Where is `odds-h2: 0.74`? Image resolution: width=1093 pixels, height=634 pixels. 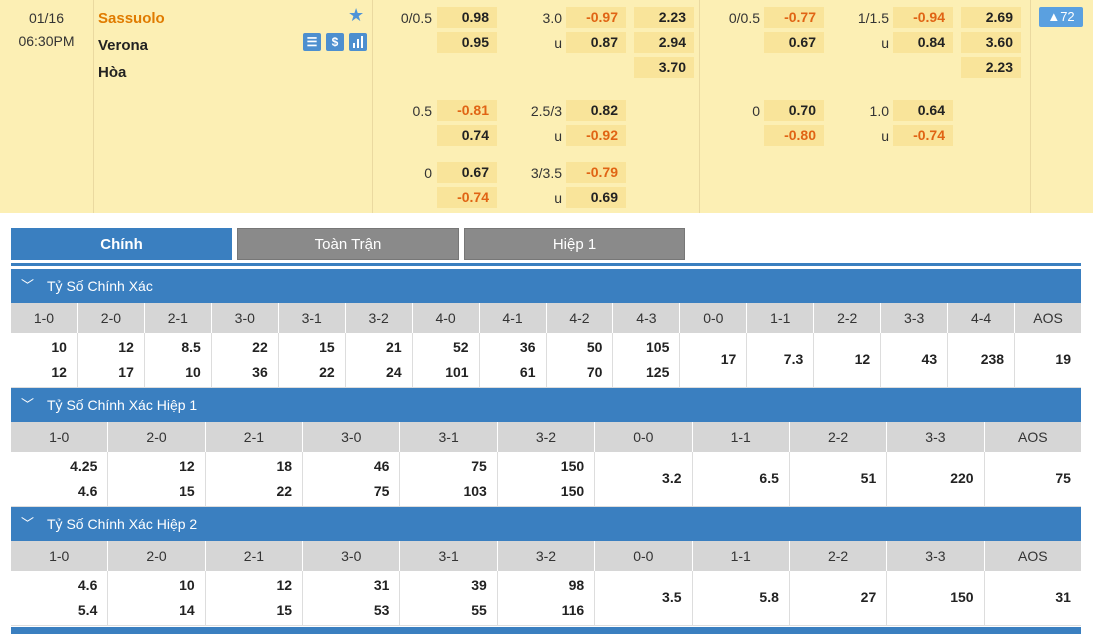 odds-h2: 0.74 is located at coordinates (467, 135).